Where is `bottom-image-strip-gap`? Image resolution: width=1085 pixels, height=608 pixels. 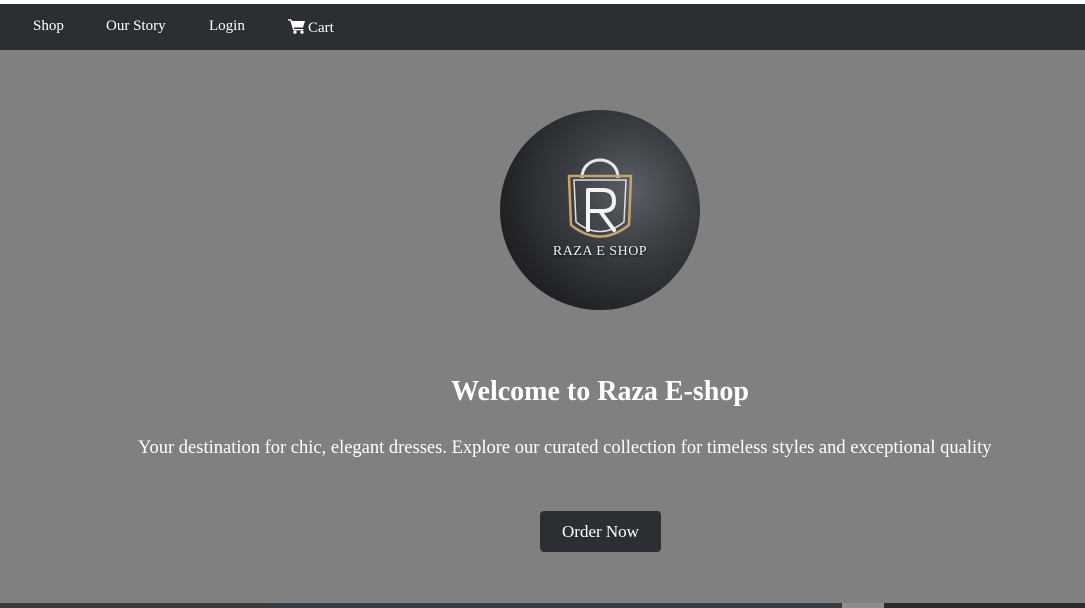 bottom-image-strip-gap is located at coordinates (863, 605).